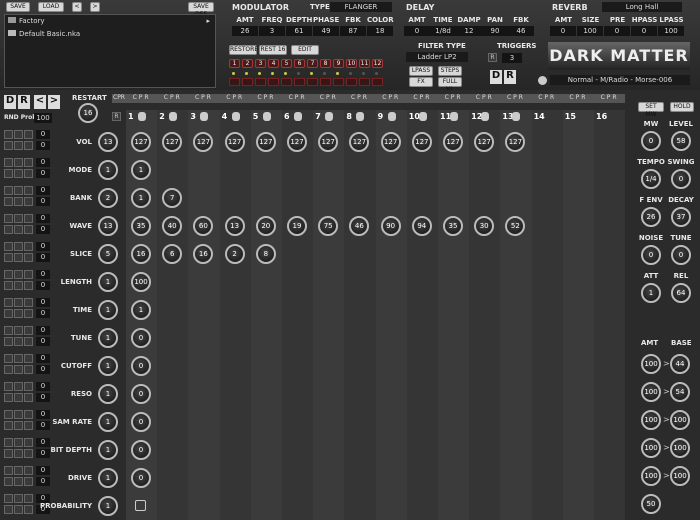  I want to click on mod-step-button: 6, so click(299, 63).